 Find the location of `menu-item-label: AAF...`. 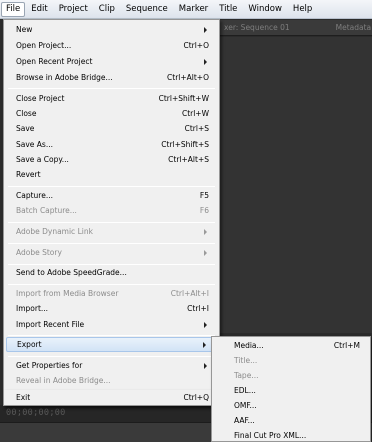

menu-item-label: AAF... is located at coordinates (244, 420).